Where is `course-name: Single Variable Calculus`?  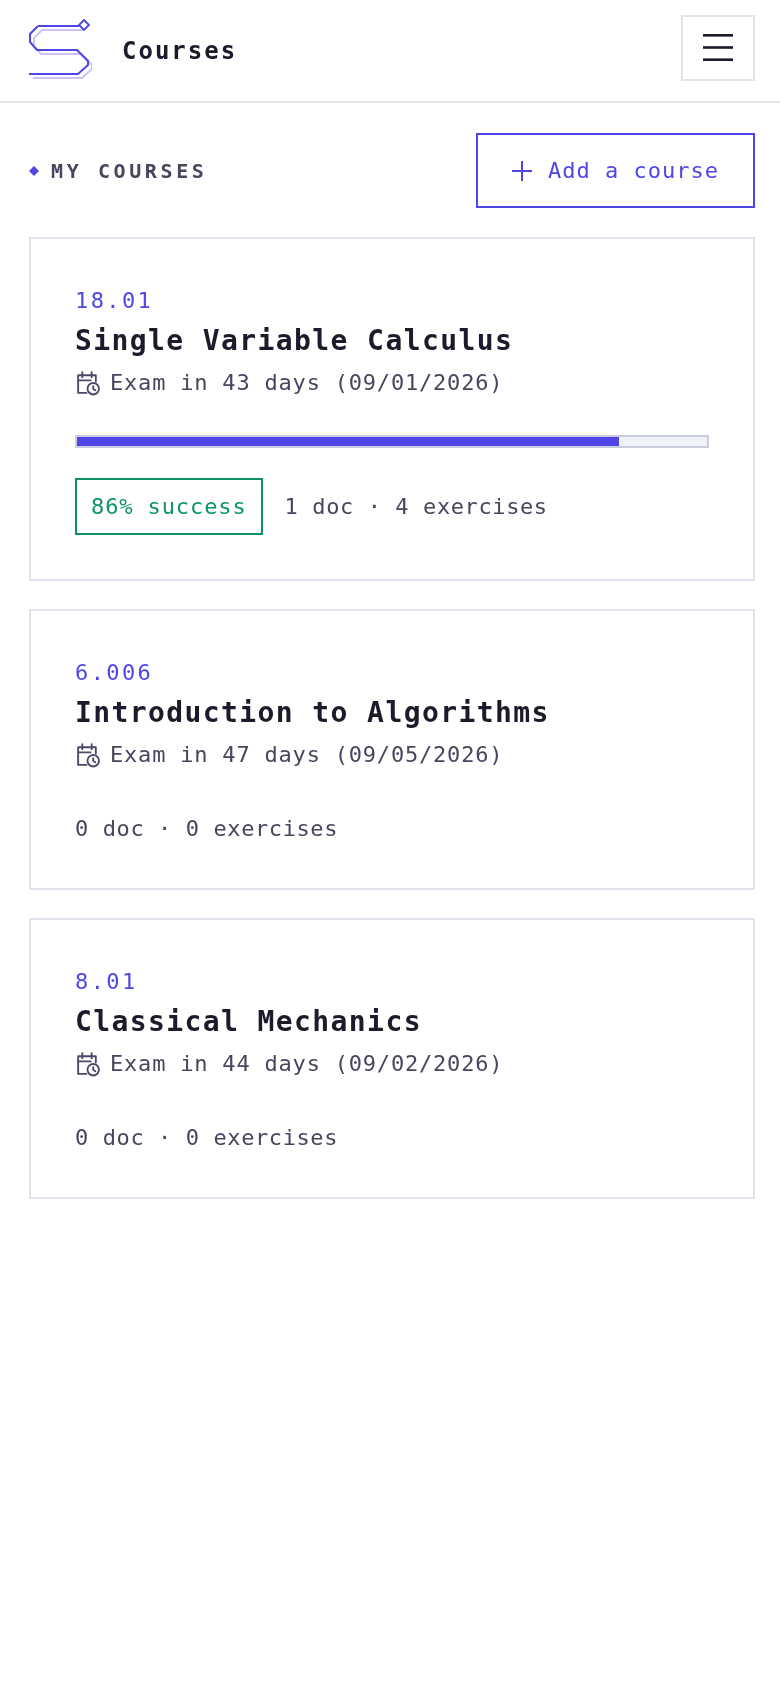
course-name: Single Variable Calculus is located at coordinates (294, 341).